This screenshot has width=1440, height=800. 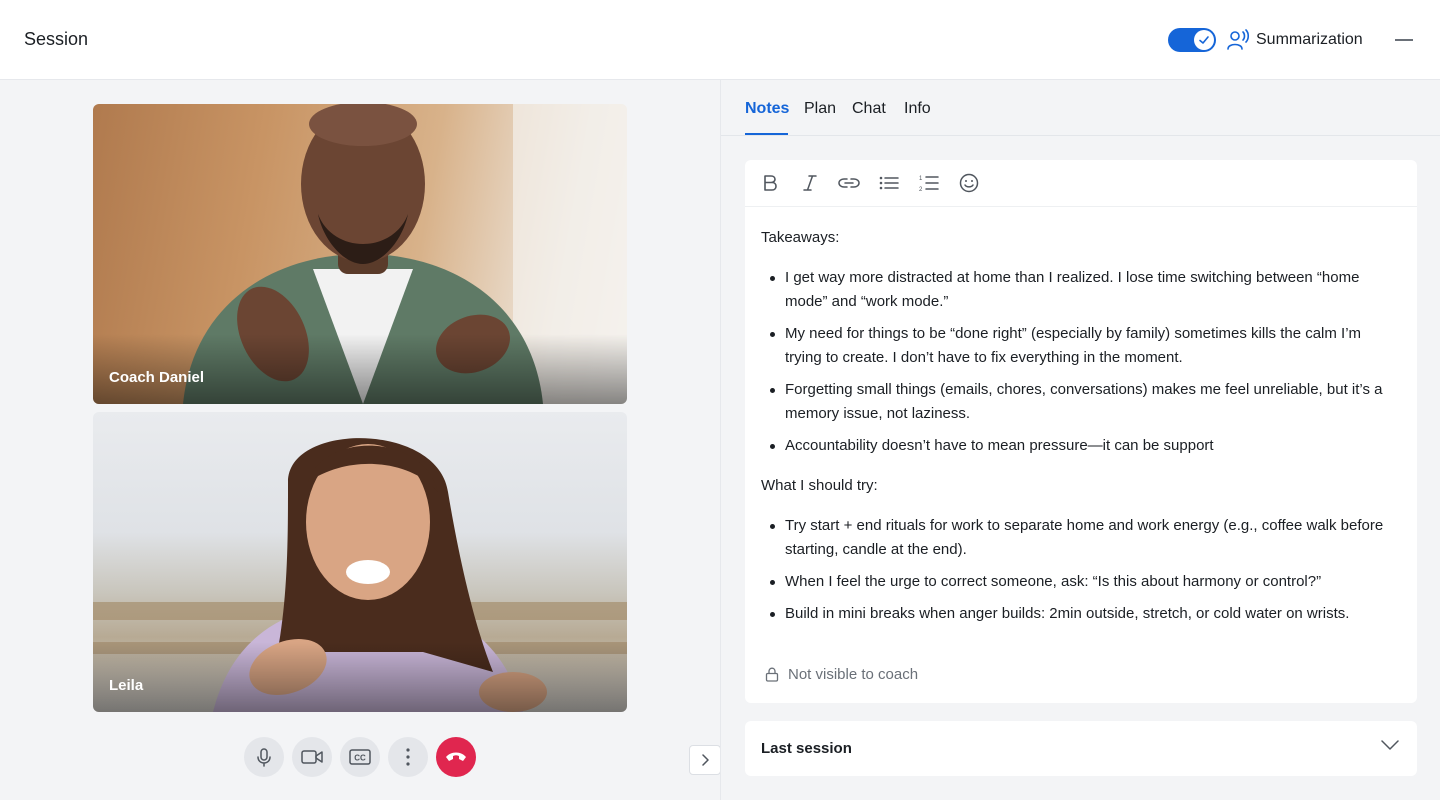 I want to click on link-icon, so click(x=849, y=183).